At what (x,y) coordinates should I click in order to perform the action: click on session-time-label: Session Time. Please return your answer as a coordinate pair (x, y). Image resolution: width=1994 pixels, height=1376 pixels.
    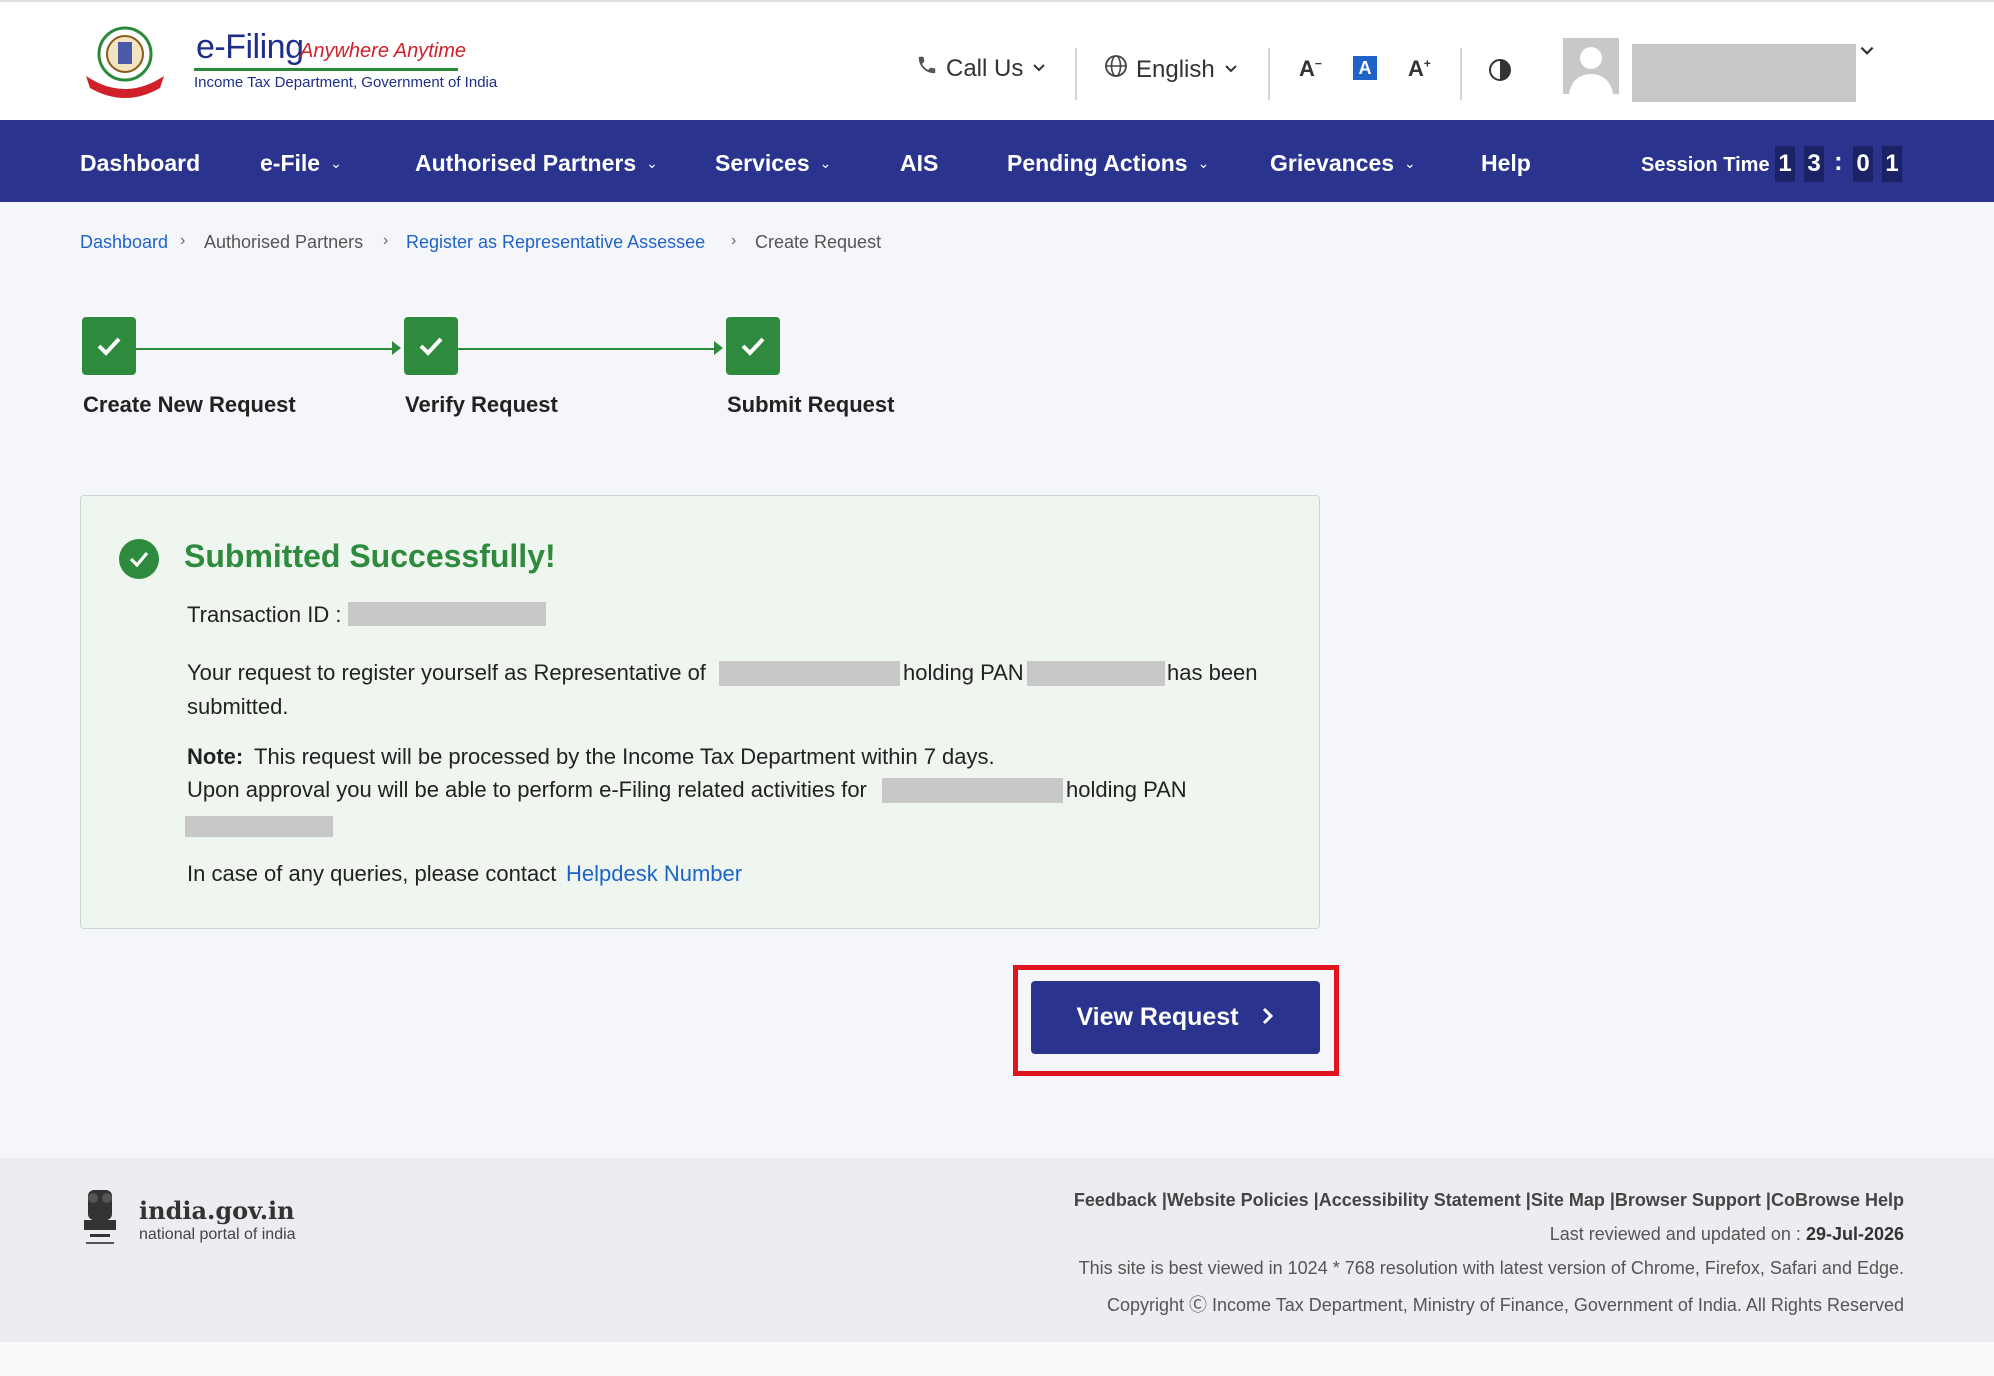
    Looking at the image, I should click on (1705, 165).